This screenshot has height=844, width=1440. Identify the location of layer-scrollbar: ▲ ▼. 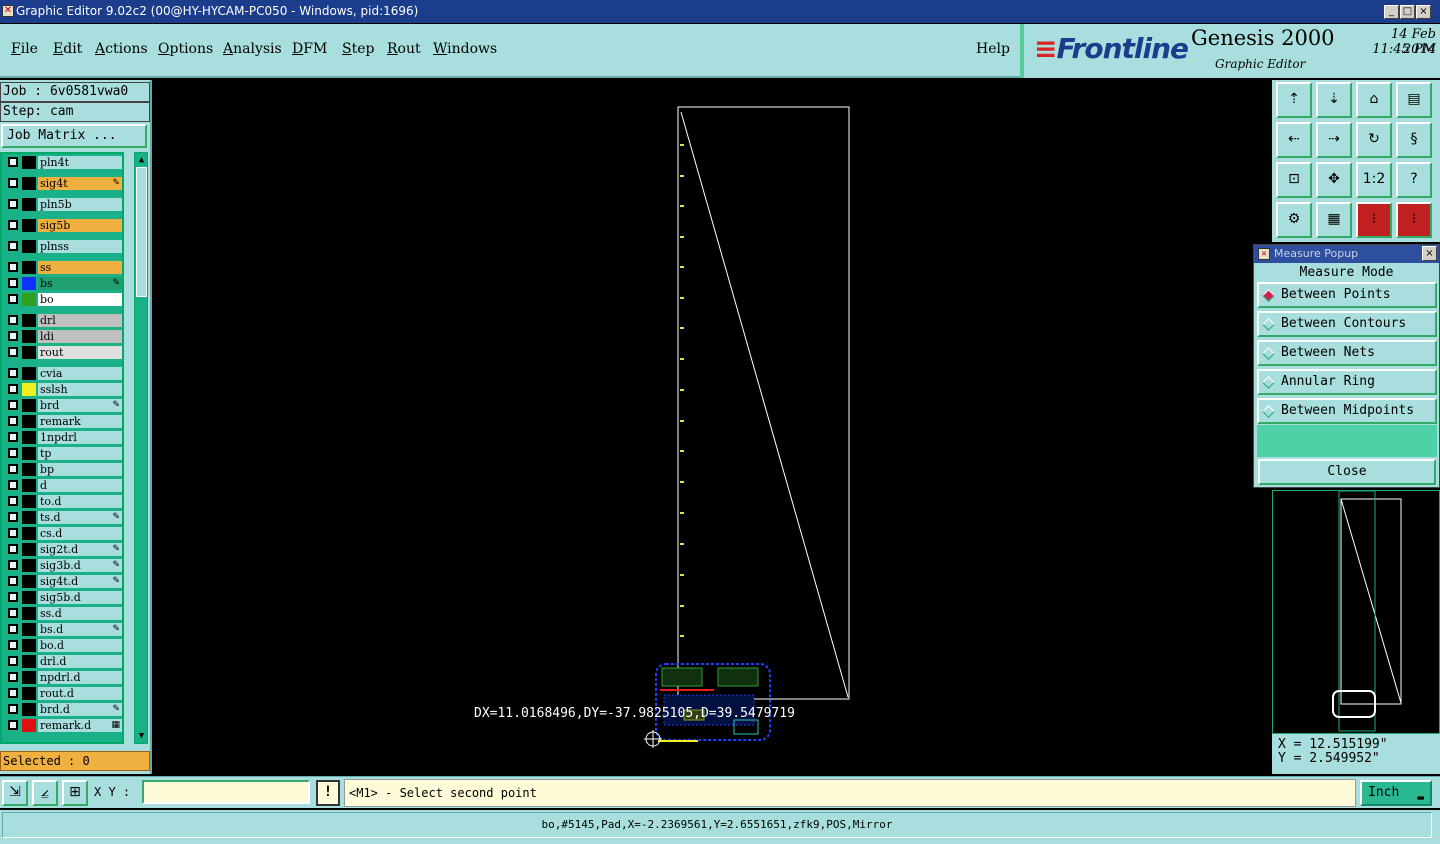
(141, 448).